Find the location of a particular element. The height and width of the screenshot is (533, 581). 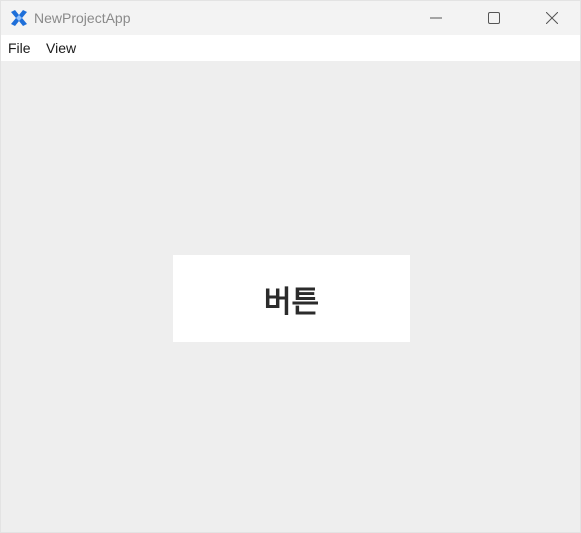

main-button: 버튼 is located at coordinates (291, 298).